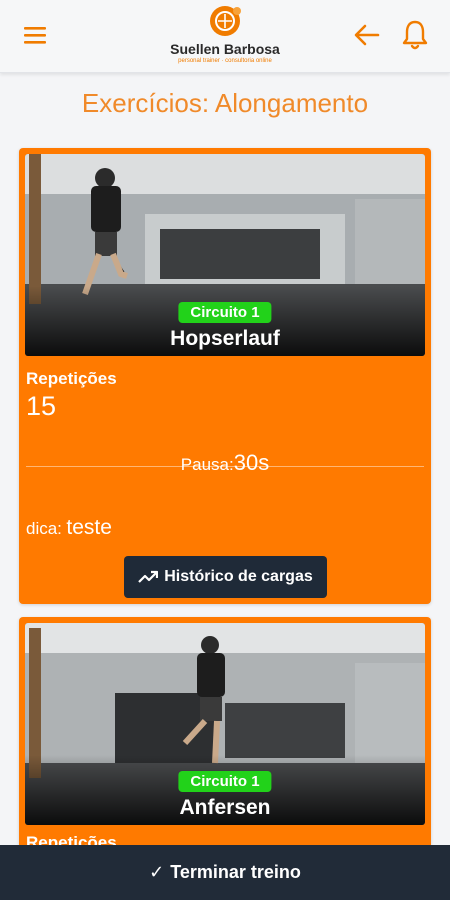 The width and height of the screenshot is (450, 900). Describe the element at coordinates (89, 527) in the screenshot. I see `tip-value: teste` at that location.